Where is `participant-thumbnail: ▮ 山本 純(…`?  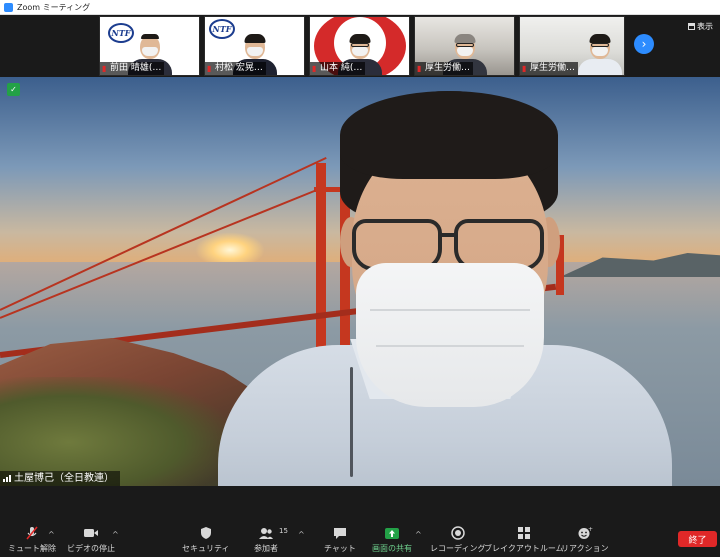 participant-thumbnail: ▮ 山本 純(… is located at coordinates (359, 46).